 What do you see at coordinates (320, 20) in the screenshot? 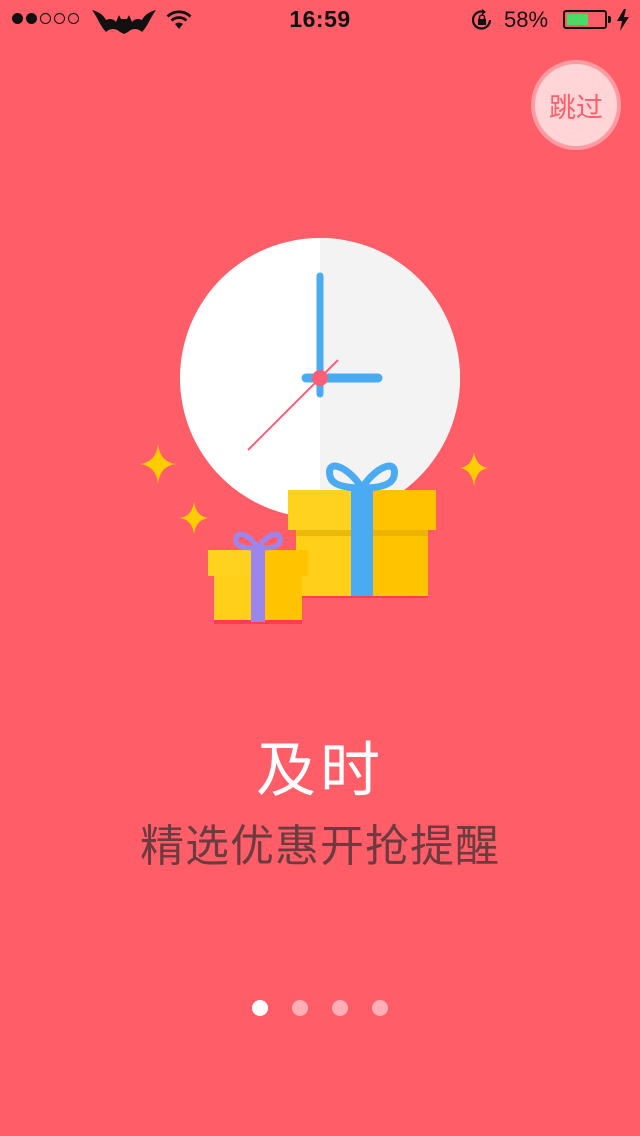
I see `status-bar: 16:59 58%` at bounding box center [320, 20].